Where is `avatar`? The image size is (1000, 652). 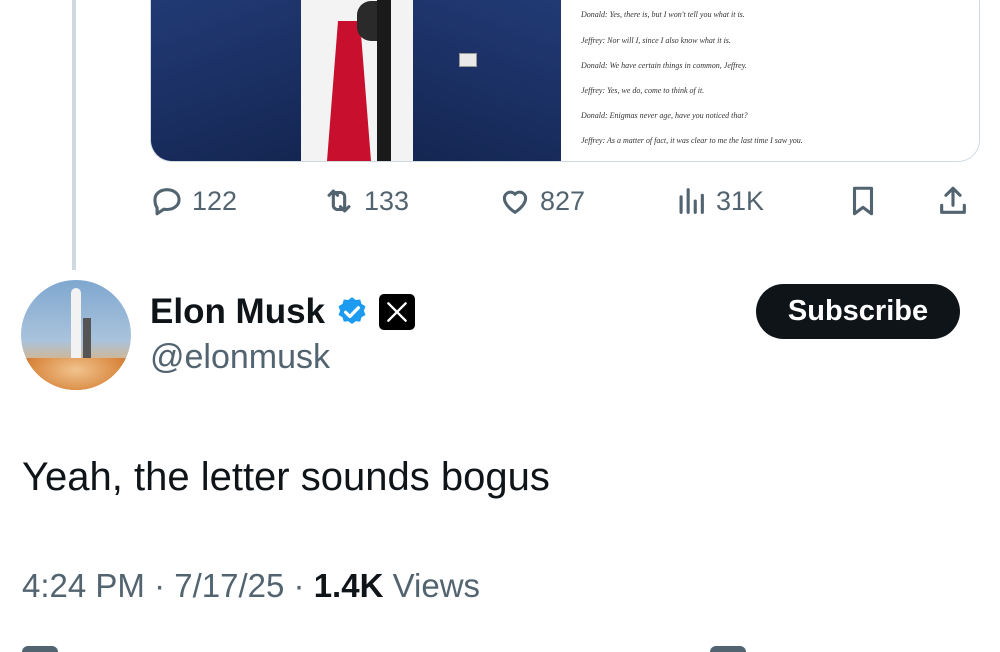 avatar is located at coordinates (76, 335).